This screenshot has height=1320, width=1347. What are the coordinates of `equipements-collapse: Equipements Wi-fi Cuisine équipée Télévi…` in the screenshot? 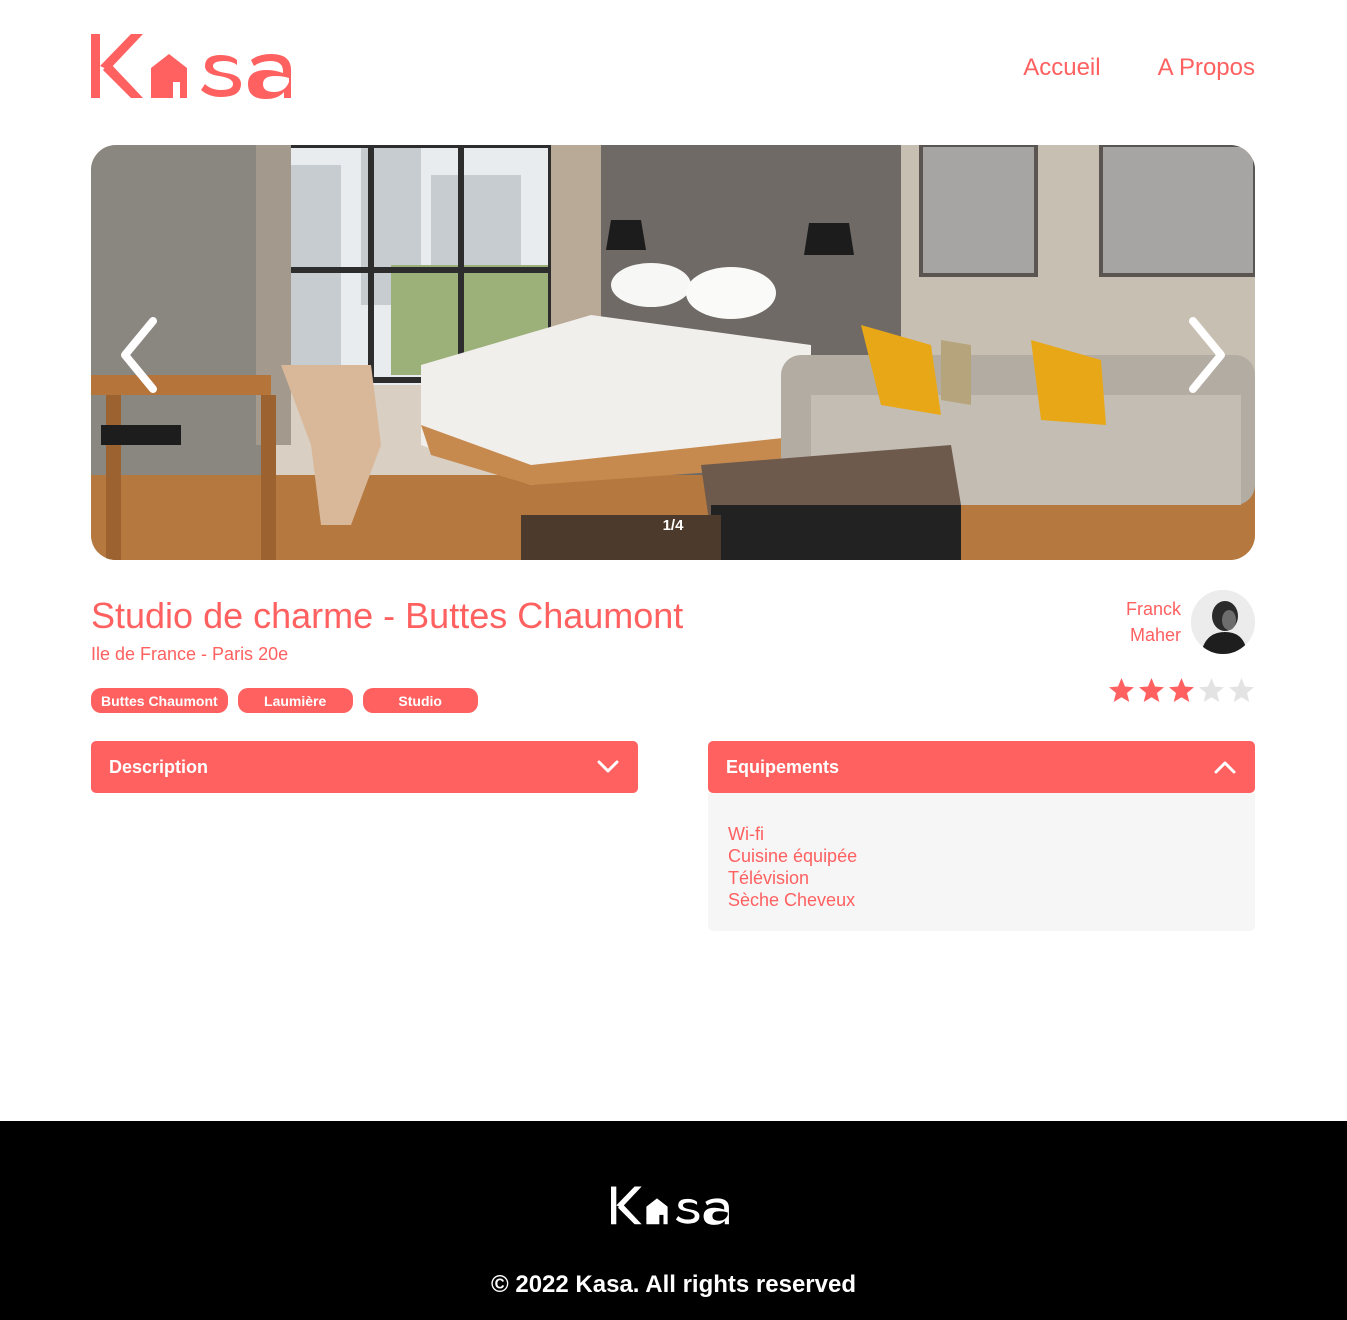 It's located at (981, 836).